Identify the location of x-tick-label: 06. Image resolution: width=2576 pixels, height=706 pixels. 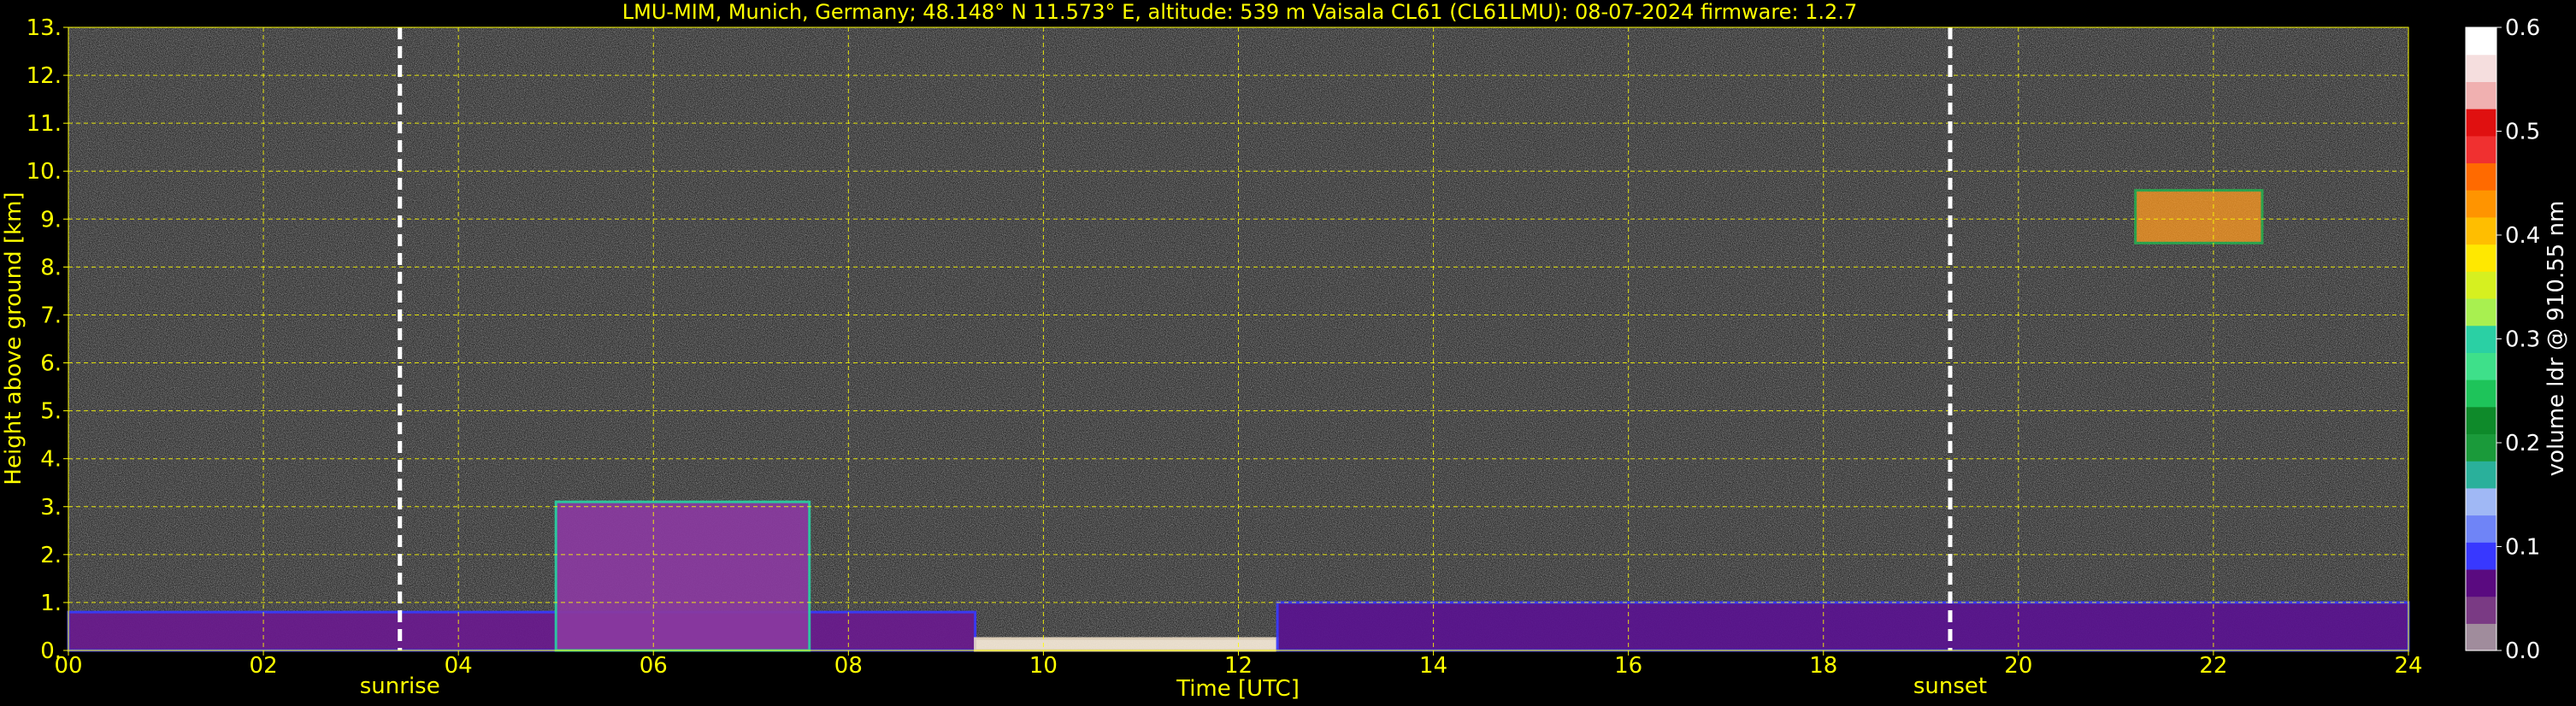
(654, 666).